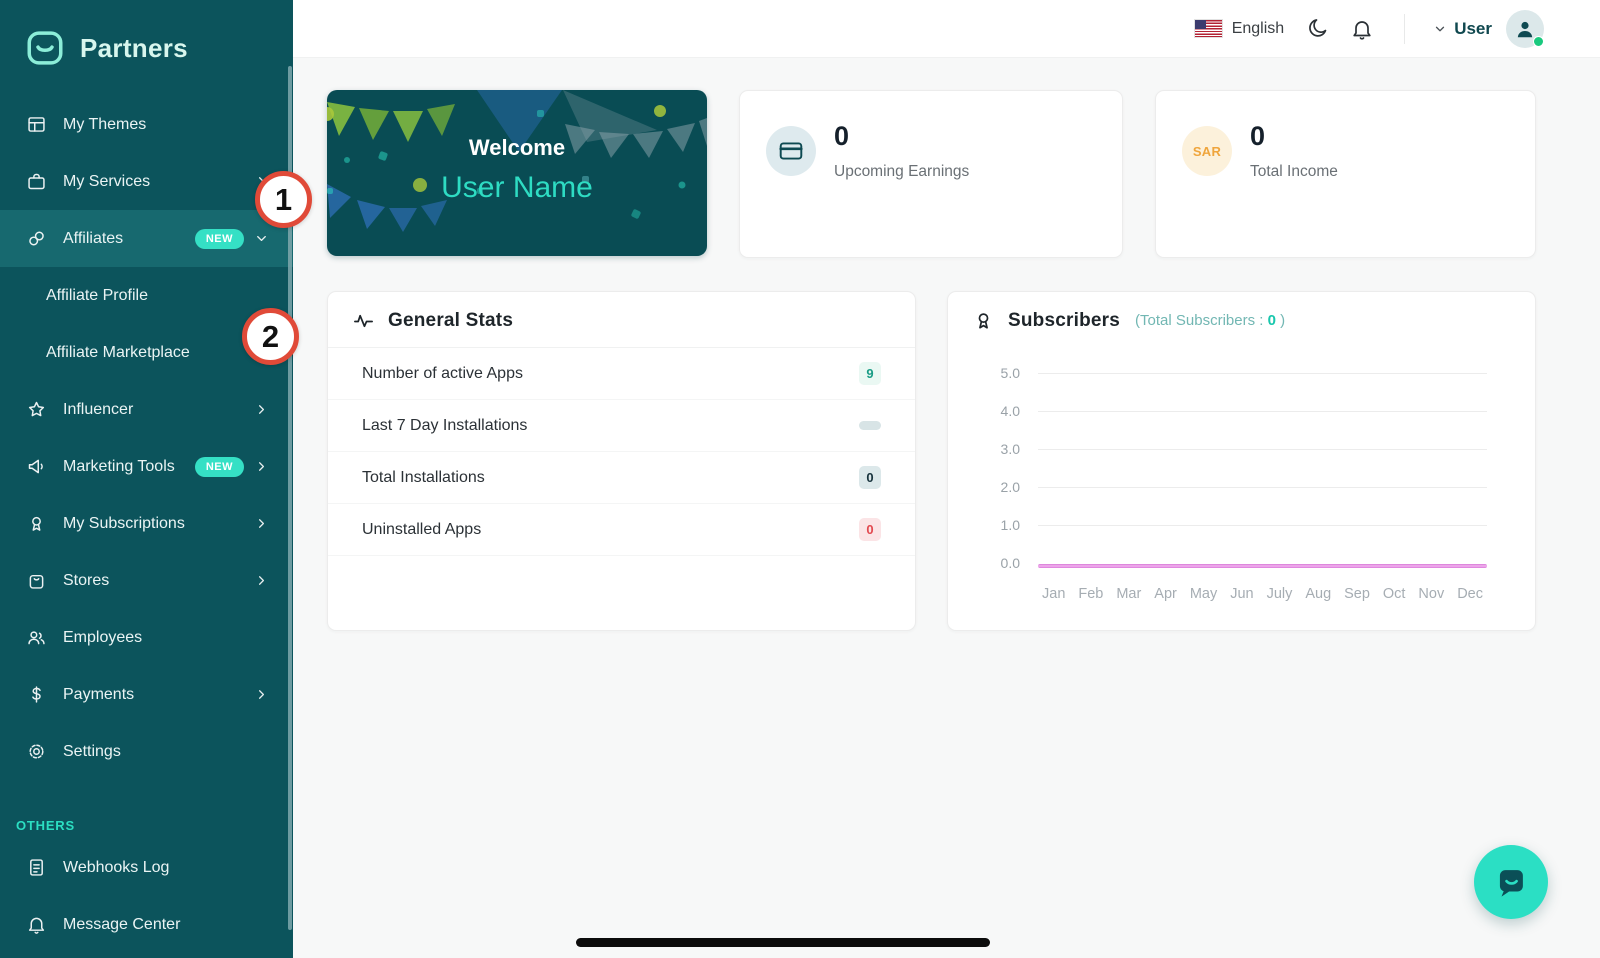 This screenshot has width=1600, height=958. What do you see at coordinates (422, 529) in the screenshot?
I see `stat-row-label: Uninstalled Apps` at bounding box center [422, 529].